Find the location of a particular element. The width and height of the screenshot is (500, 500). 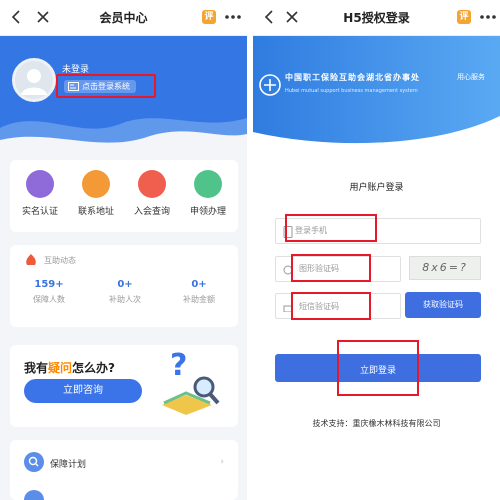

plan-card: 保障计划 › is located at coordinates (124, 470).